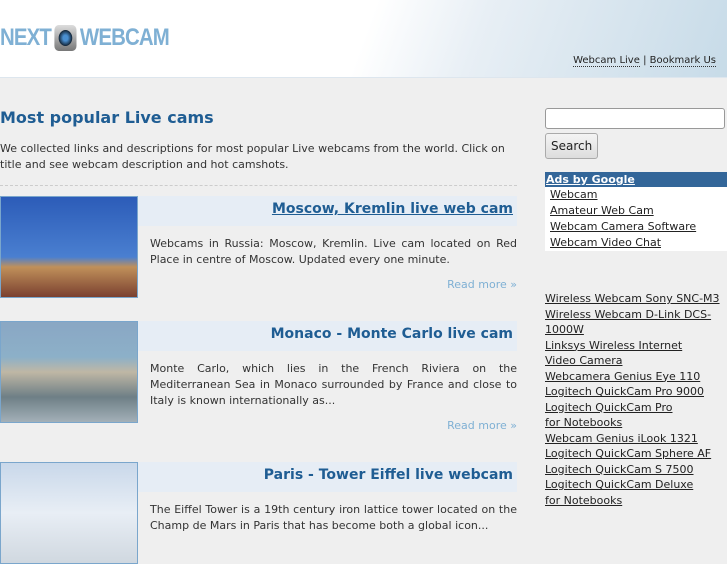 Image resolution: width=727 pixels, height=564 pixels. I want to click on ad-link: Amateur Web Cam, so click(636, 211).